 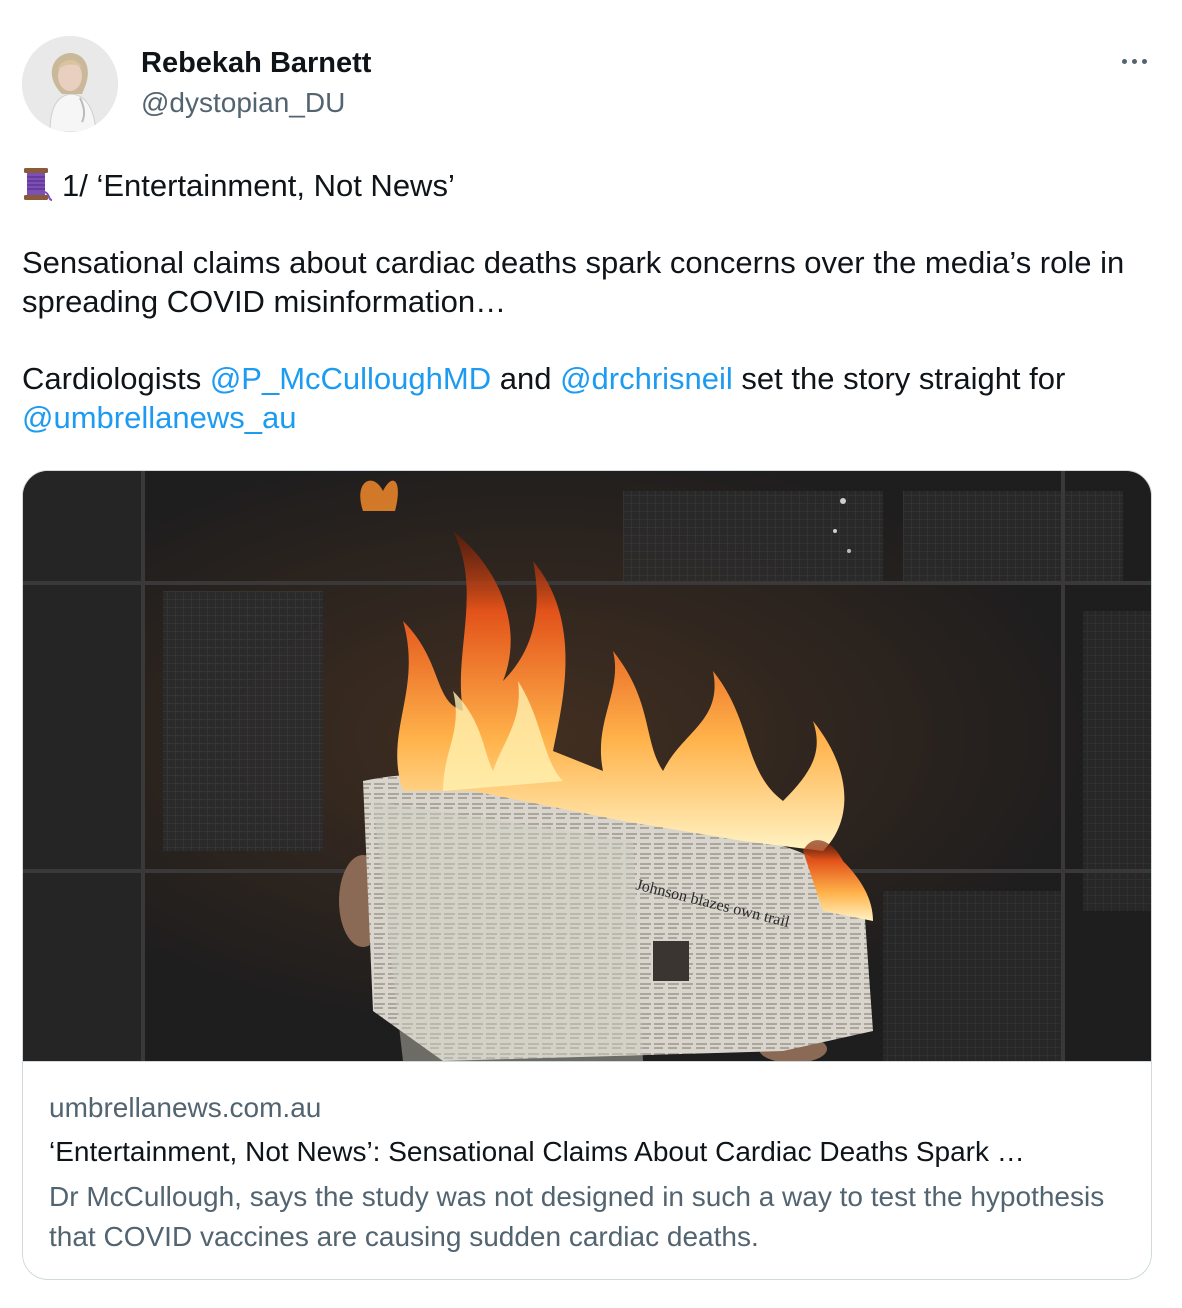 I want to click on profile-photo-icon, so click(x=70, y=84).